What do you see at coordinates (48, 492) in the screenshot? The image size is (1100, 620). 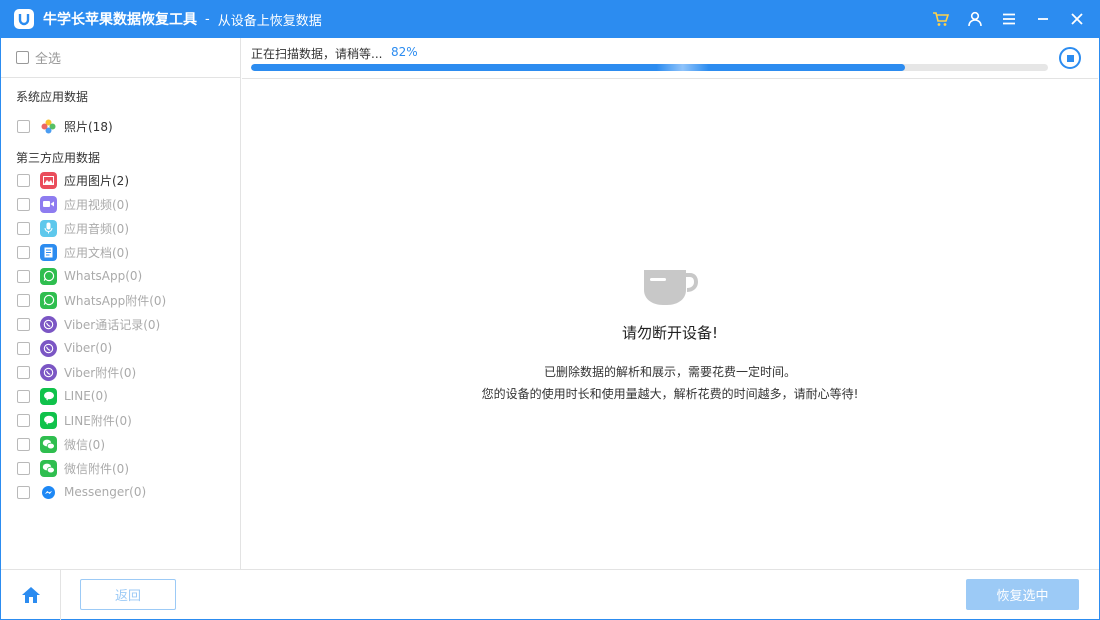 I see `messenger-icon` at bounding box center [48, 492].